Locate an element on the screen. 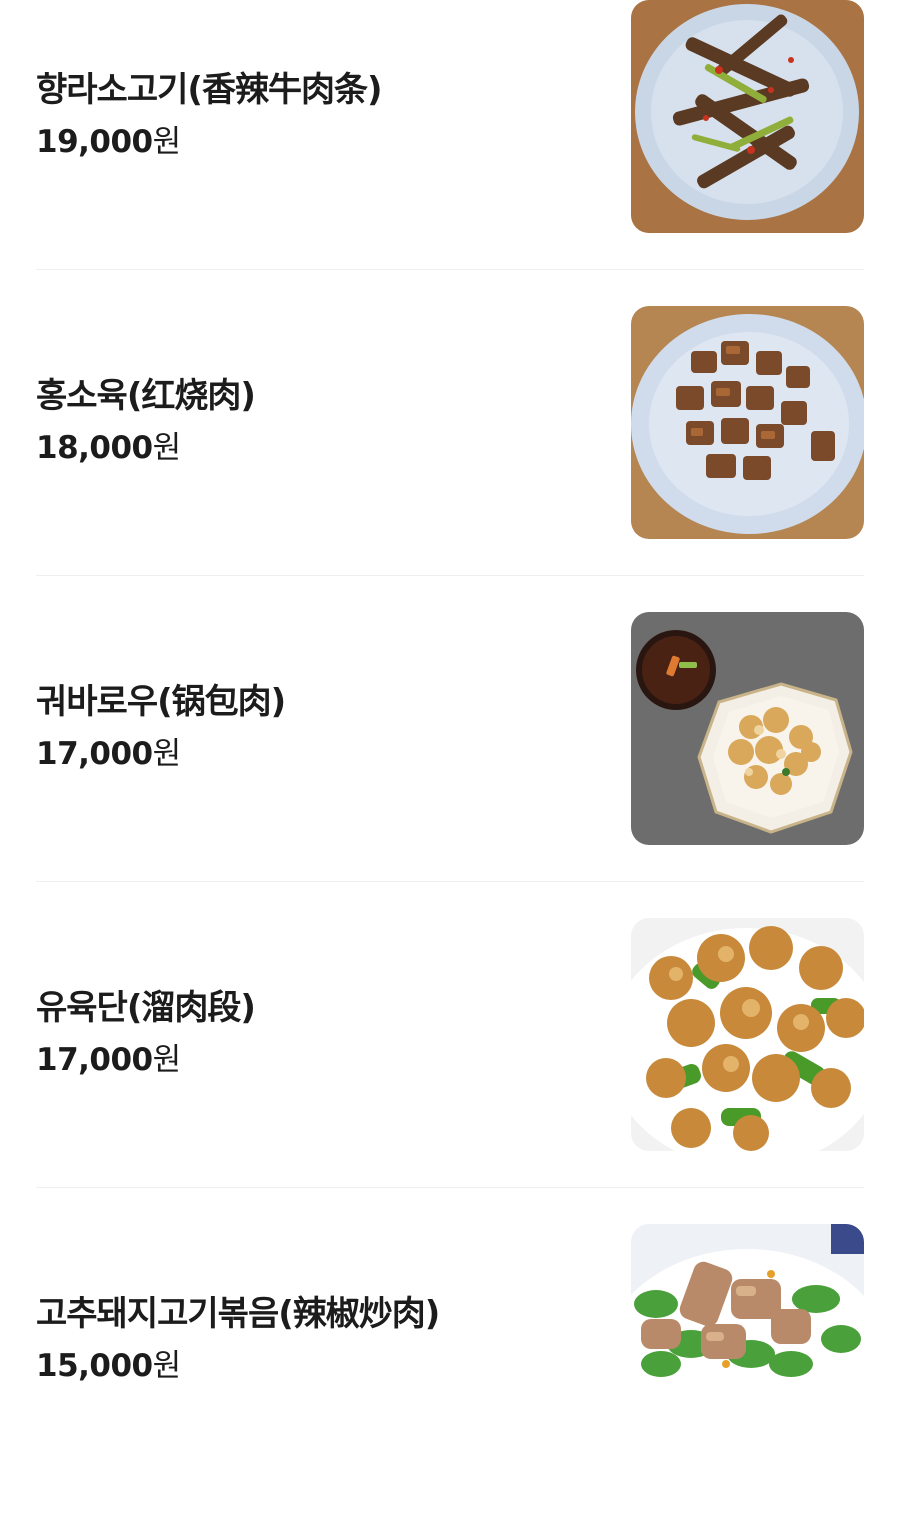 This screenshot has width=900, height=1530. price-value: 19,000 is located at coordinates (94, 142).